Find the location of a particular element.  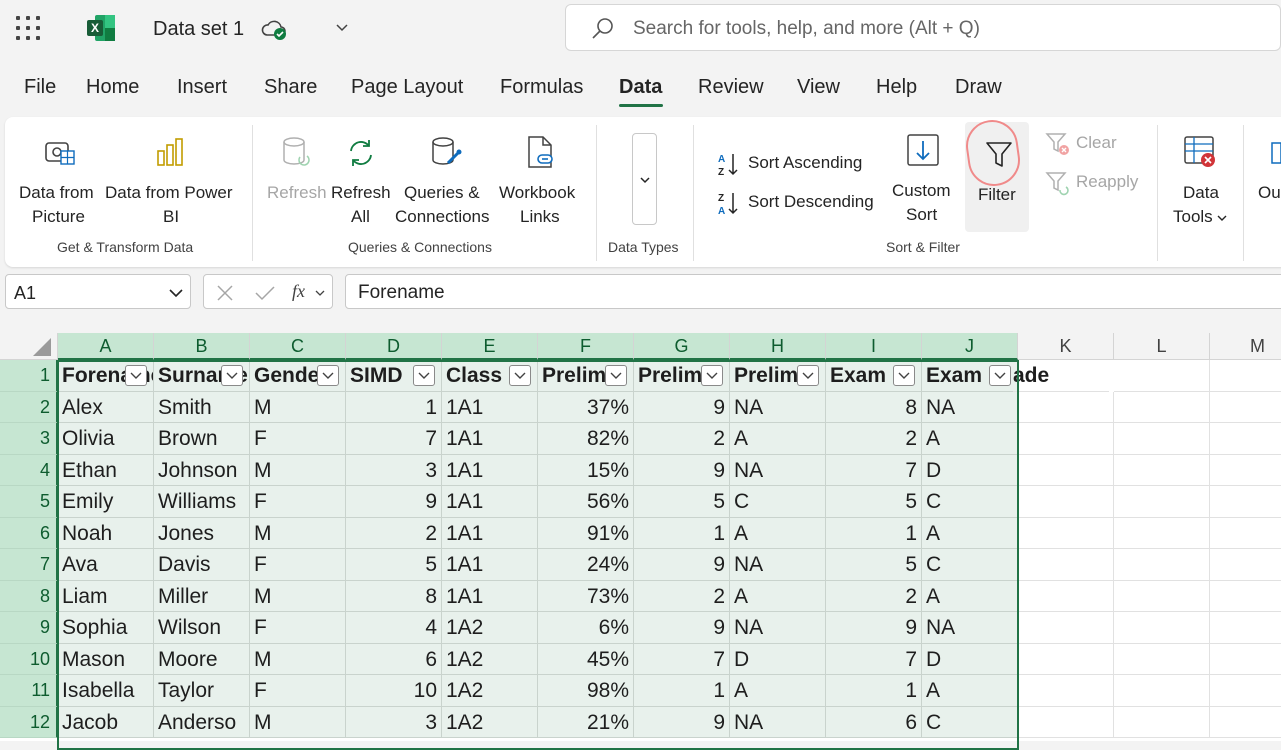

cell-c11: F is located at coordinates (298, 691).